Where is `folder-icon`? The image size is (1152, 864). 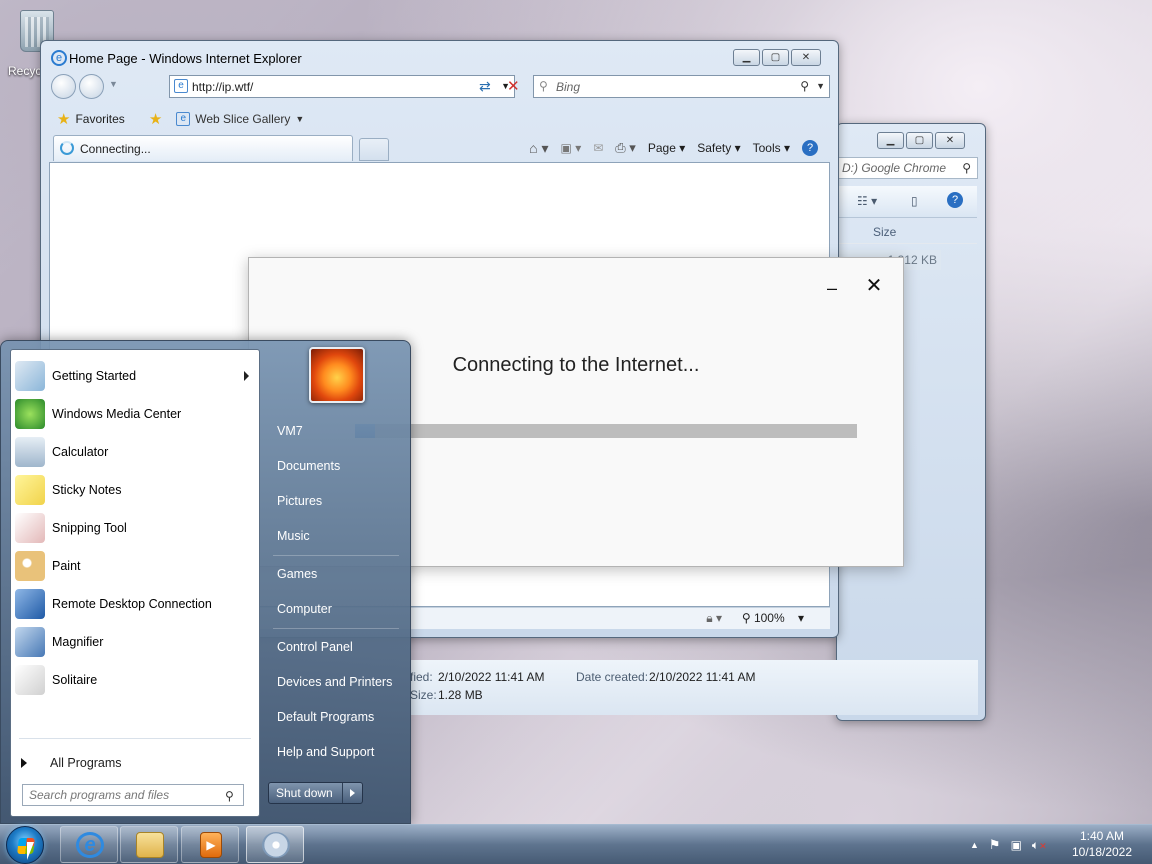 folder-icon is located at coordinates (150, 845).